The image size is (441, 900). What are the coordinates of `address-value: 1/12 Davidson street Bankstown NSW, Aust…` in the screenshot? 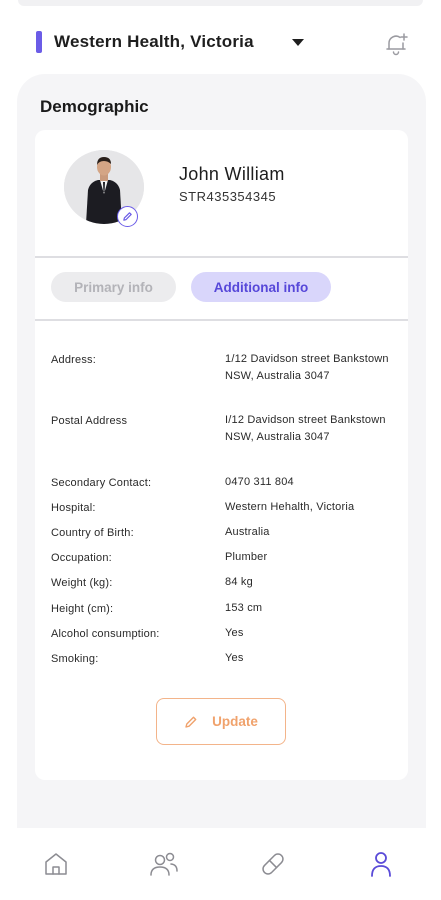 It's located at (307, 367).